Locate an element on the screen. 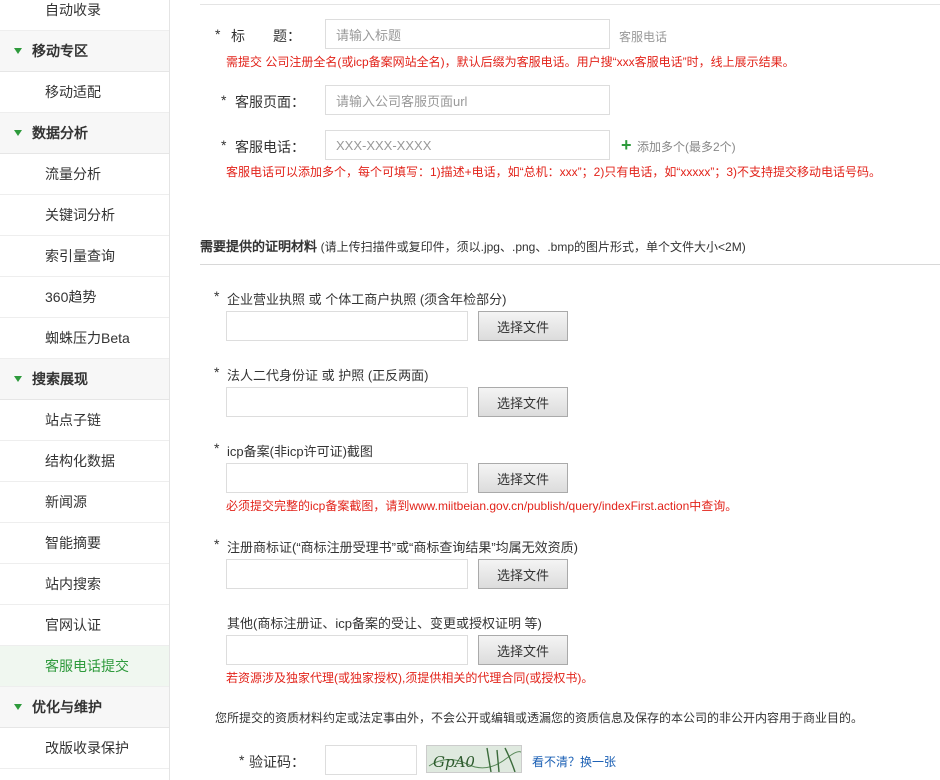 The image size is (940, 780). sidebar-item: 改版收录保护 is located at coordinates (84, 748).